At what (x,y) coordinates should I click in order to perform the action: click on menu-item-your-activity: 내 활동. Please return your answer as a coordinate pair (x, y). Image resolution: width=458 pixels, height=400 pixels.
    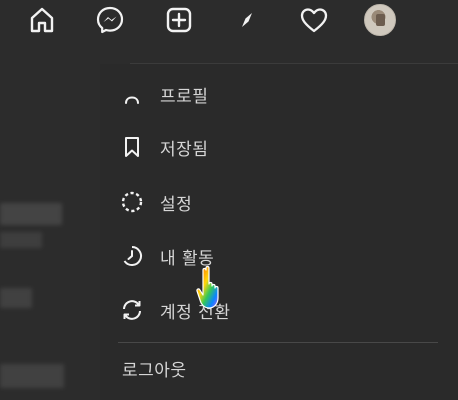
    Looking at the image, I should click on (278, 256).